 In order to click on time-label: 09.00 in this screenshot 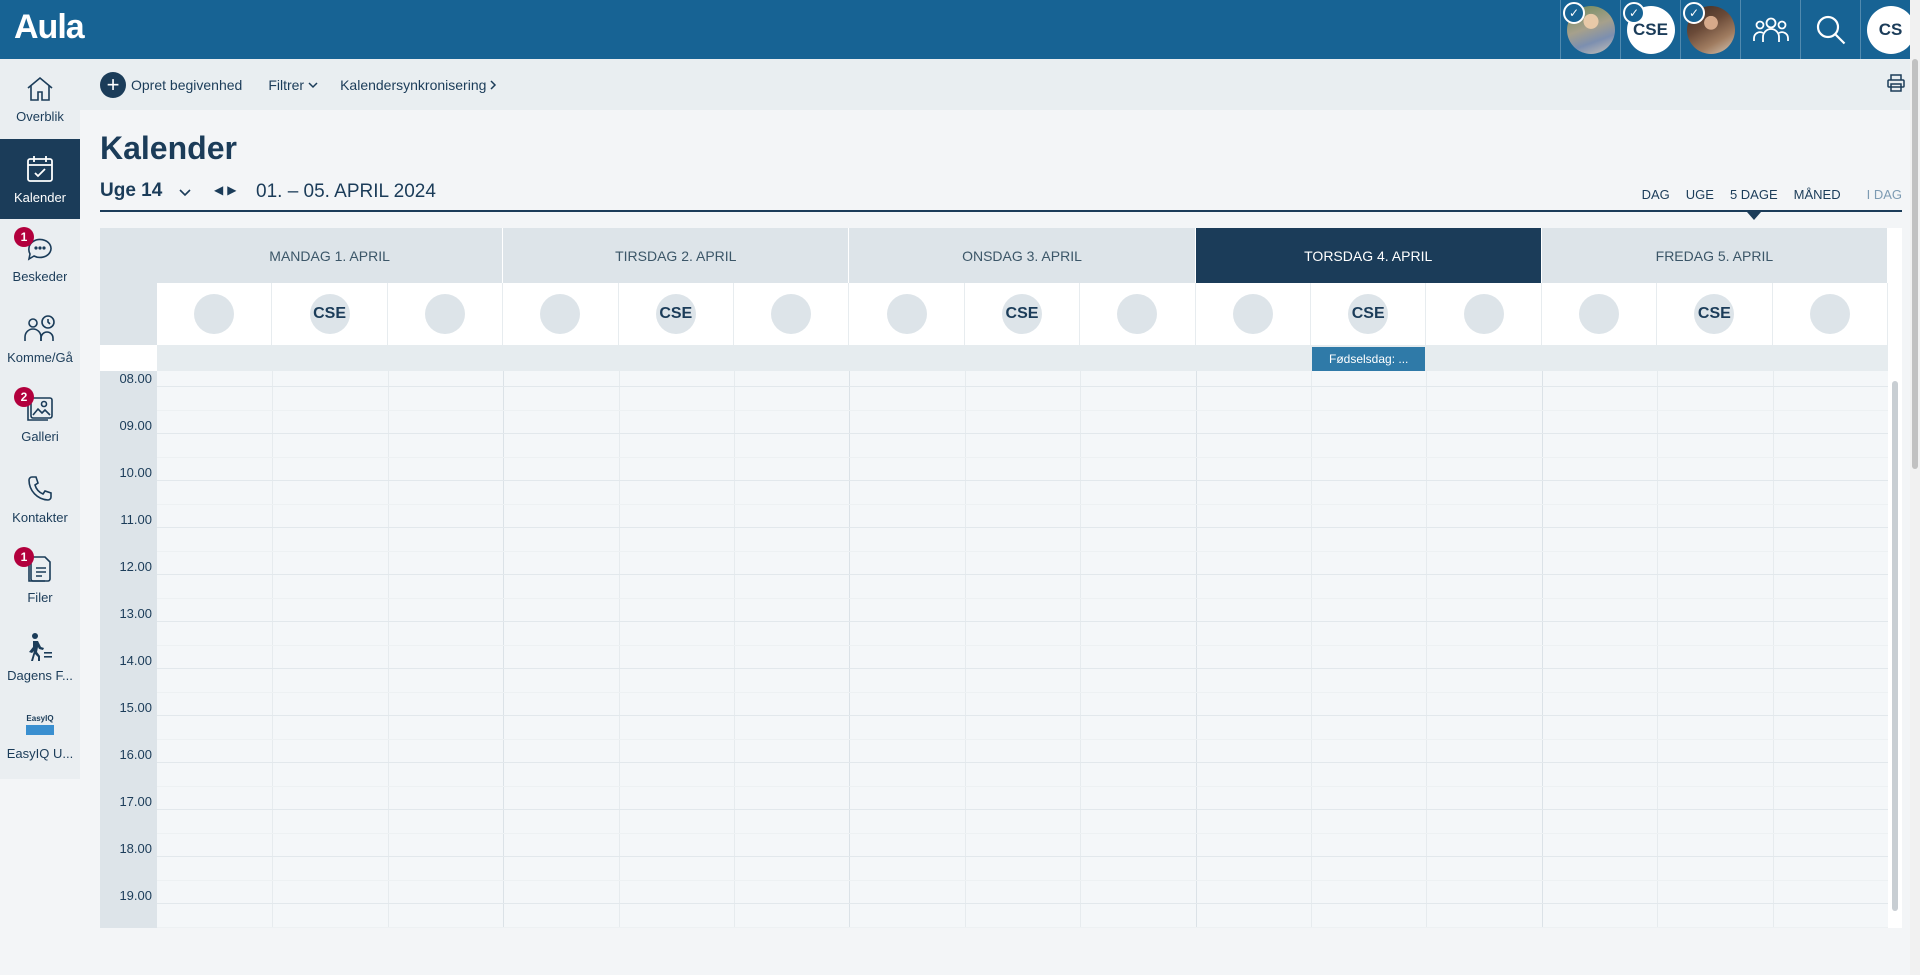, I will do `click(135, 425)`.